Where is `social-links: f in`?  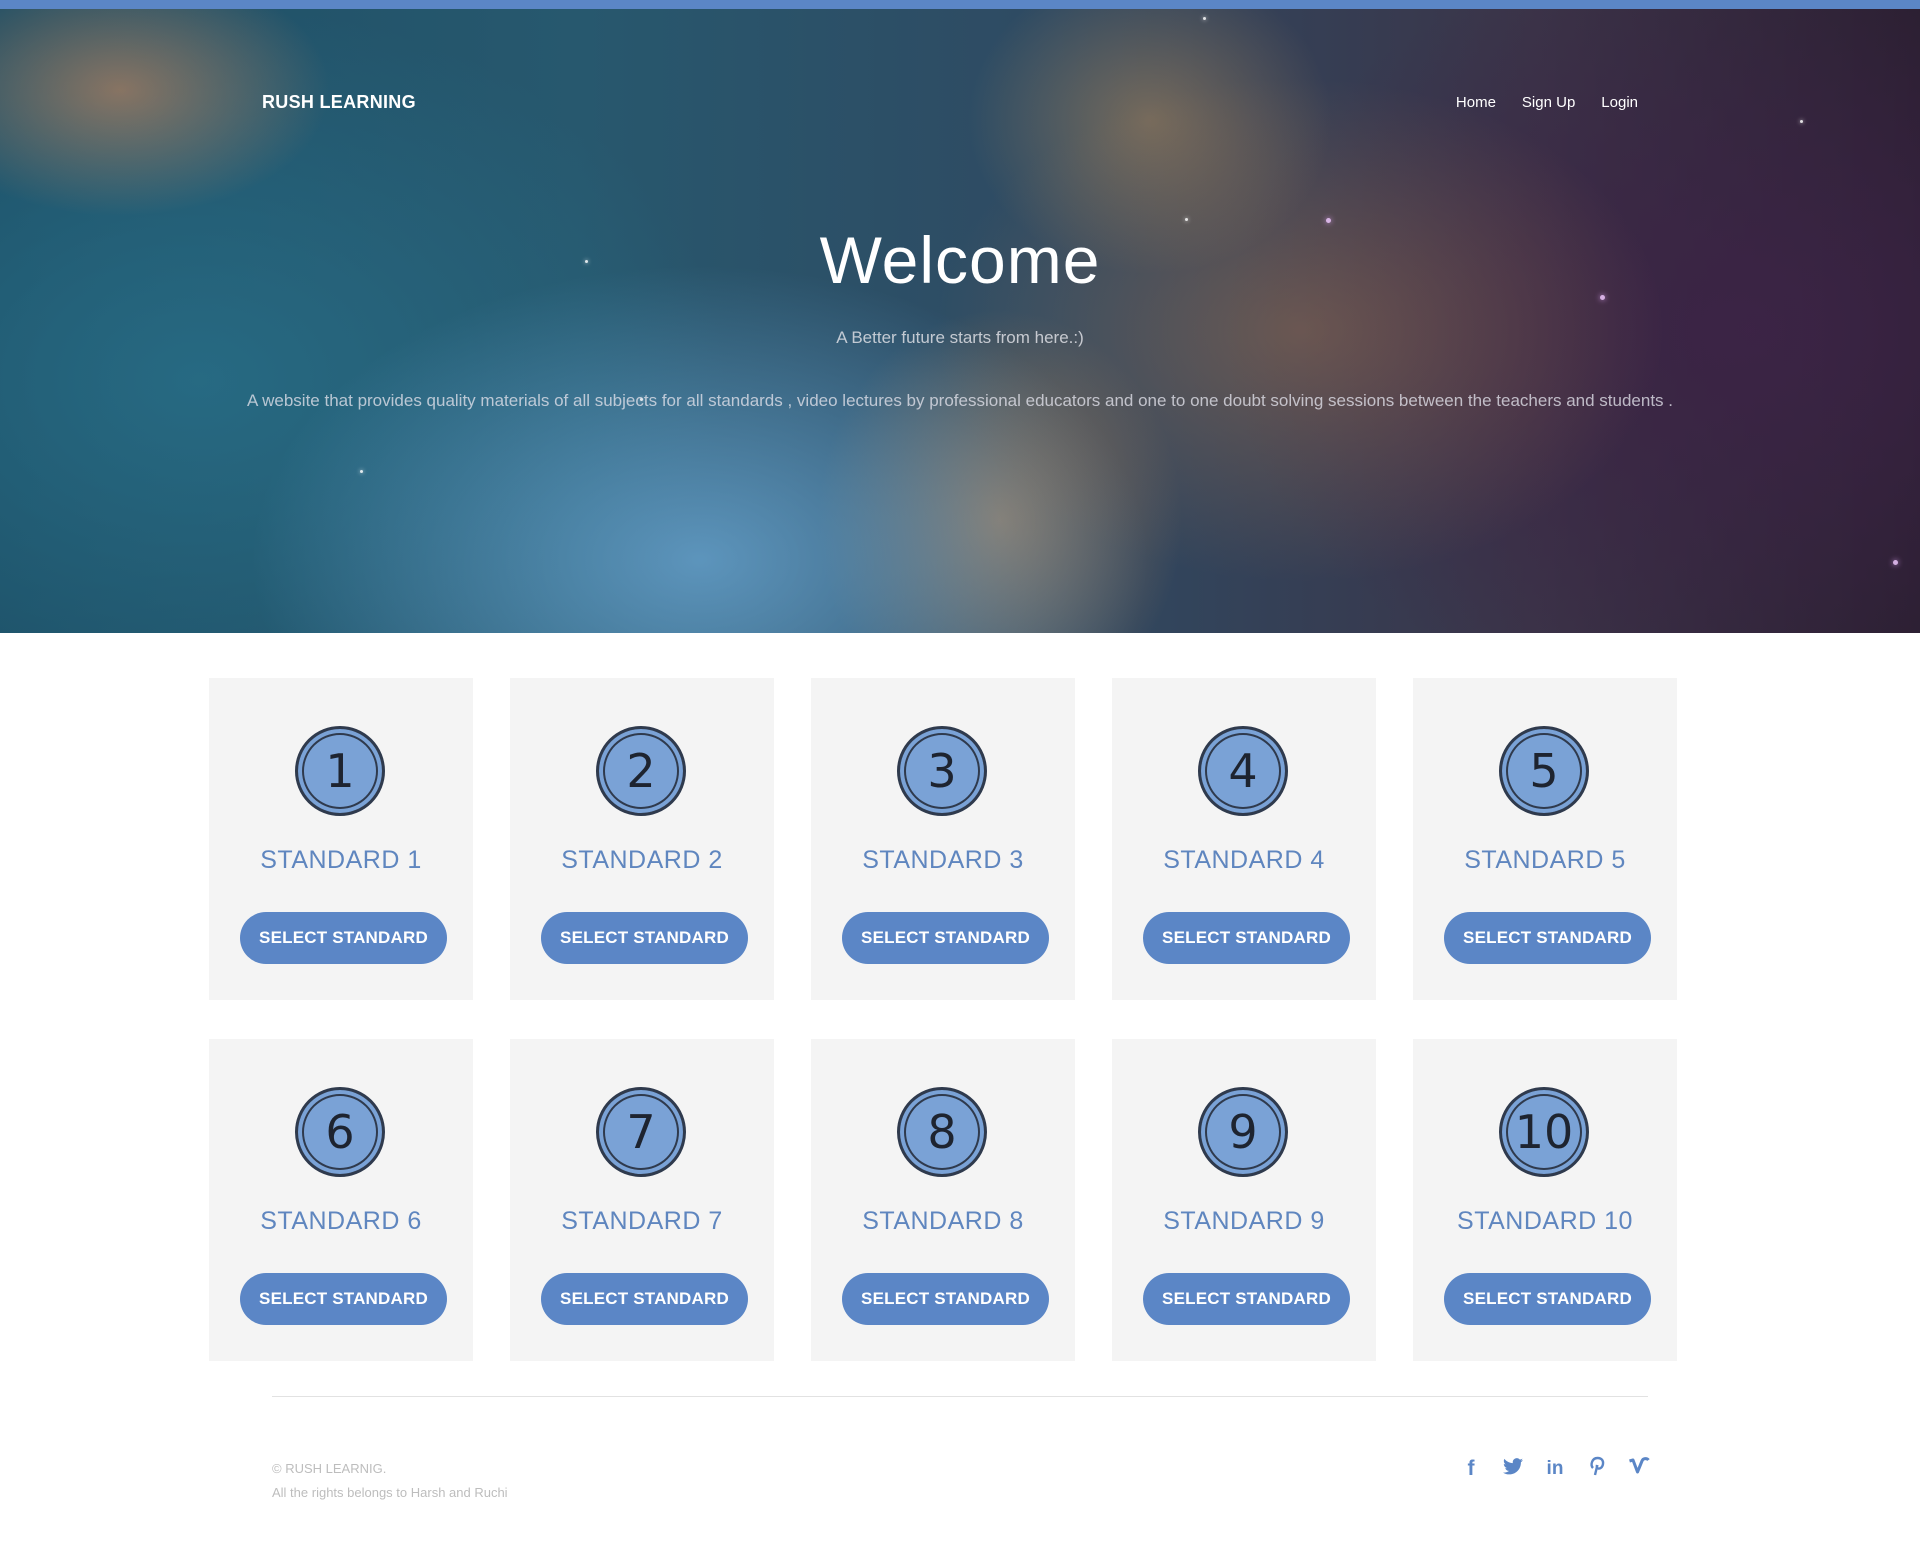
social-links: f in is located at coordinates (1555, 1469).